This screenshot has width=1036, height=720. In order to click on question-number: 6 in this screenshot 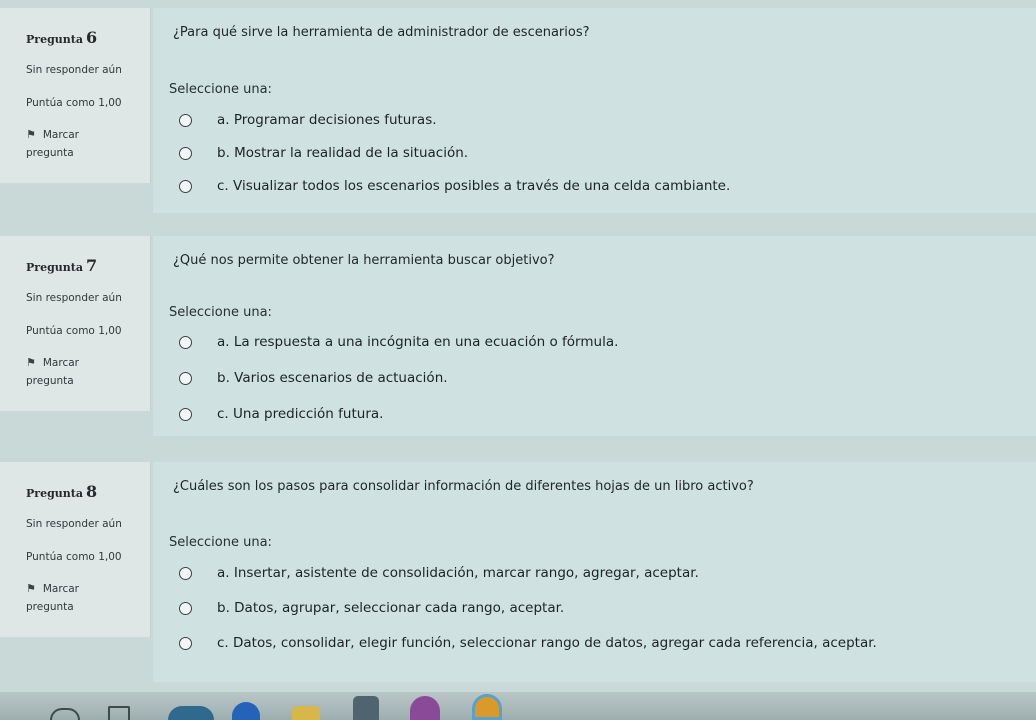, I will do `click(91, 37)`.